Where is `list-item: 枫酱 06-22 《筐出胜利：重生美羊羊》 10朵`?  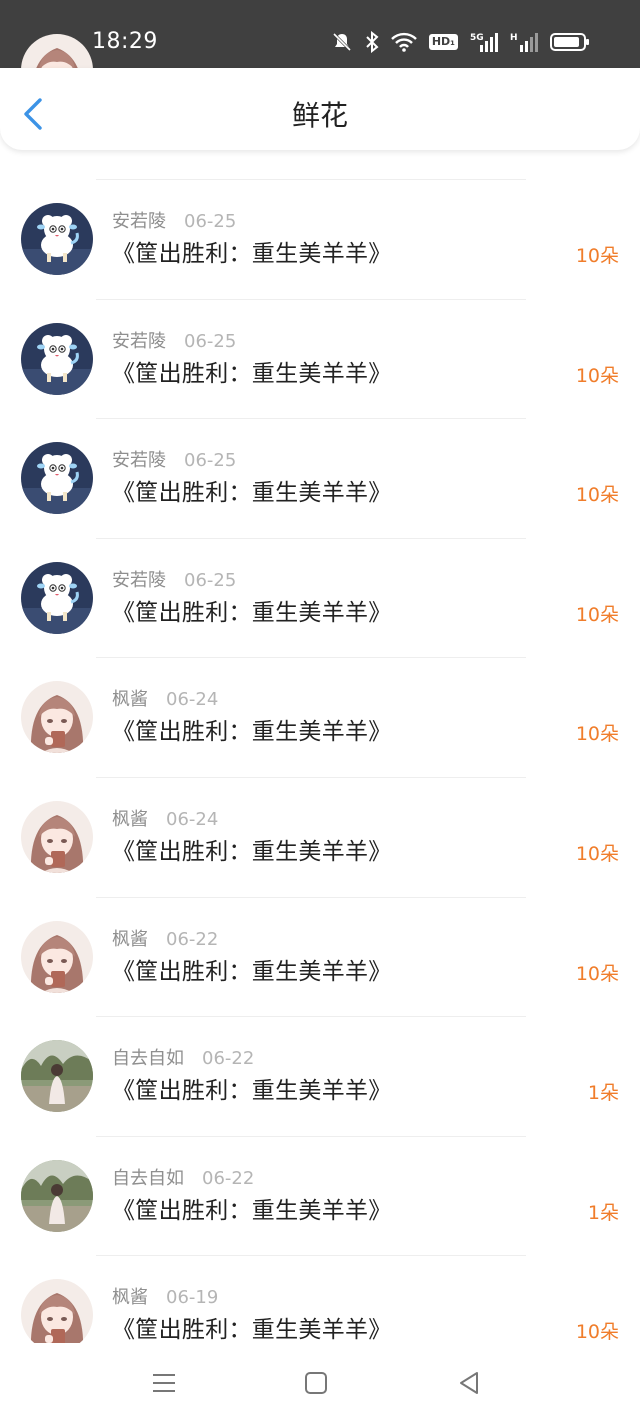 list-item: 枫酱 06-22 《筐出胜利：重生美羊羊》 10朵 is located at coordinates (320, 958).